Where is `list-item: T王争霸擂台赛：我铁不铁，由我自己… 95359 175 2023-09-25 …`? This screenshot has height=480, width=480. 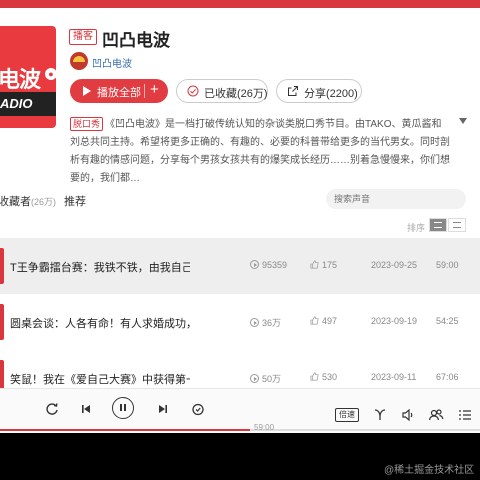 list-item: T王争霸擂台赛：我铁不铁，由我自己… 95359 175 2023-09-25 … is located at coordinates (240, 266).